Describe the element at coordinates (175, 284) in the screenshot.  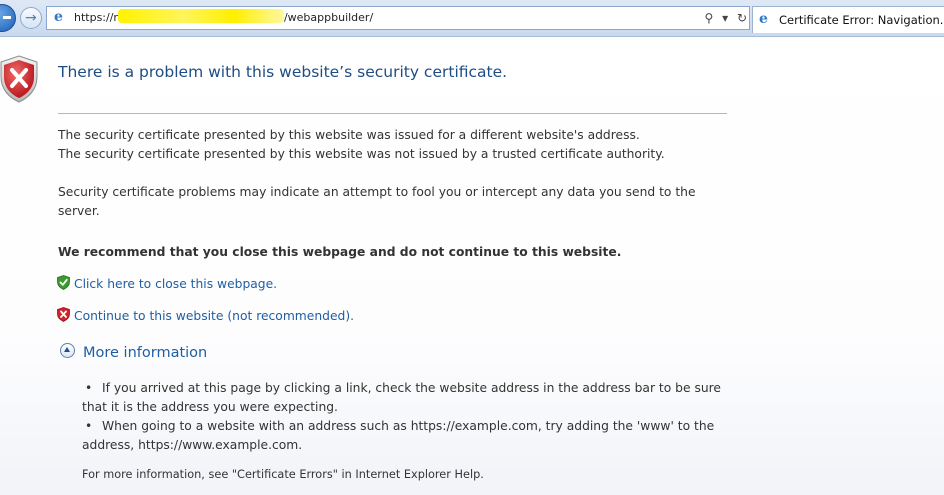
I see `close-webpage-link: Click here to close this webpage.` at that location.